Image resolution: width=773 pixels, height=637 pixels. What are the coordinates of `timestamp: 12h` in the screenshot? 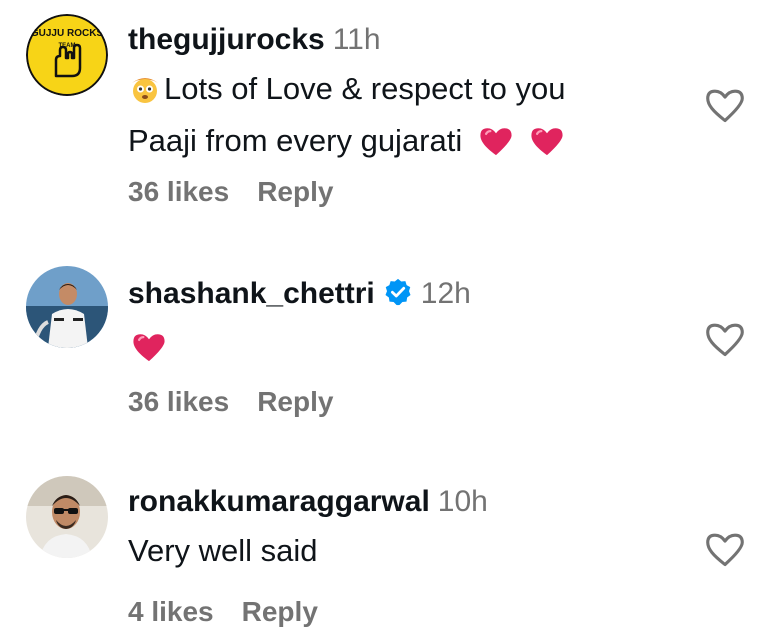 It's located at (446, 293).